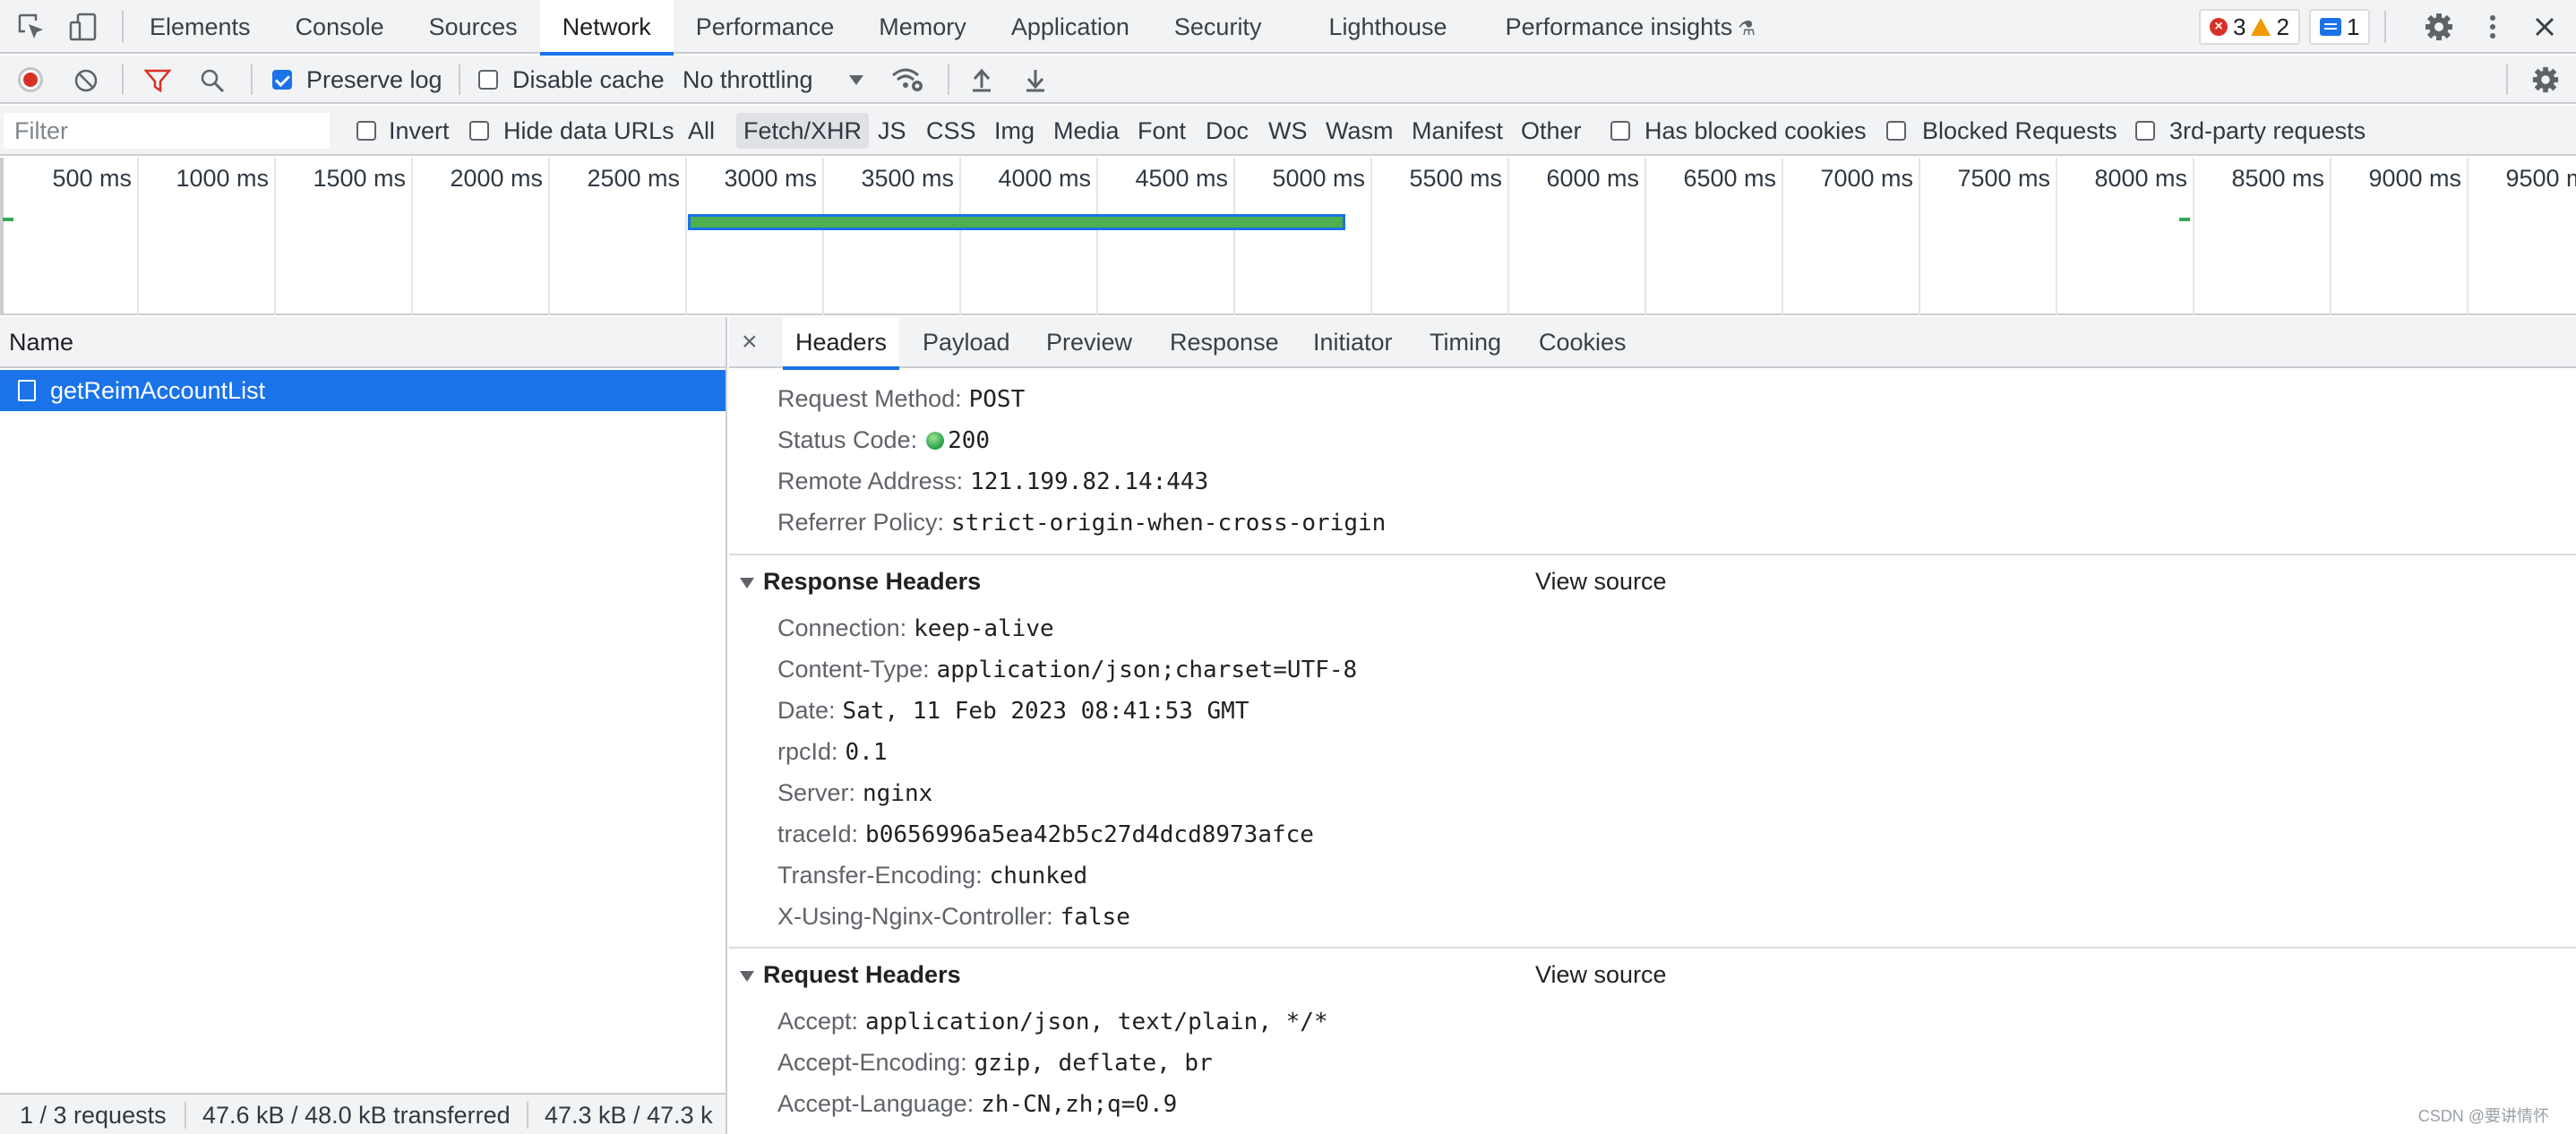 Image resolution: width=2576 pixels, height=1134 pixels. Describe the element at coordinates (1620, 131) in the screenshot. I see `has-blocked-cookies-checkbox` at that location.